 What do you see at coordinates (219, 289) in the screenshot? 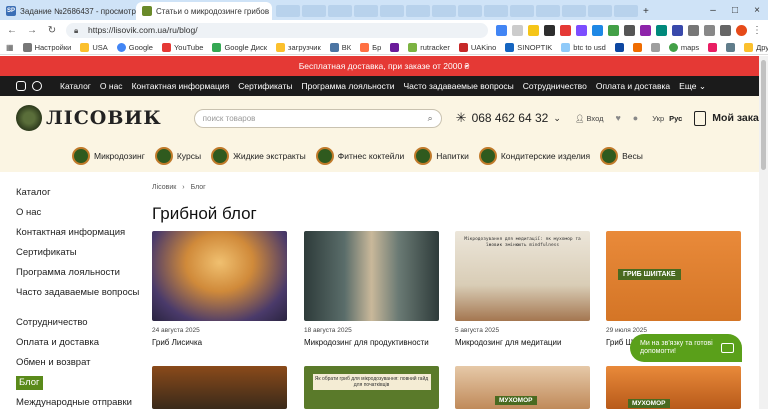
I see `blog-card: 24 августа 2025 Гриб Лисичка` at bounding box center [219, 289].